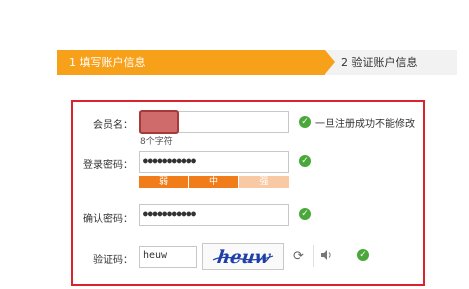 The width and height of the screenshot is (469, 289). I want to click on member-name-label: 会员名：, so click(113, 125).